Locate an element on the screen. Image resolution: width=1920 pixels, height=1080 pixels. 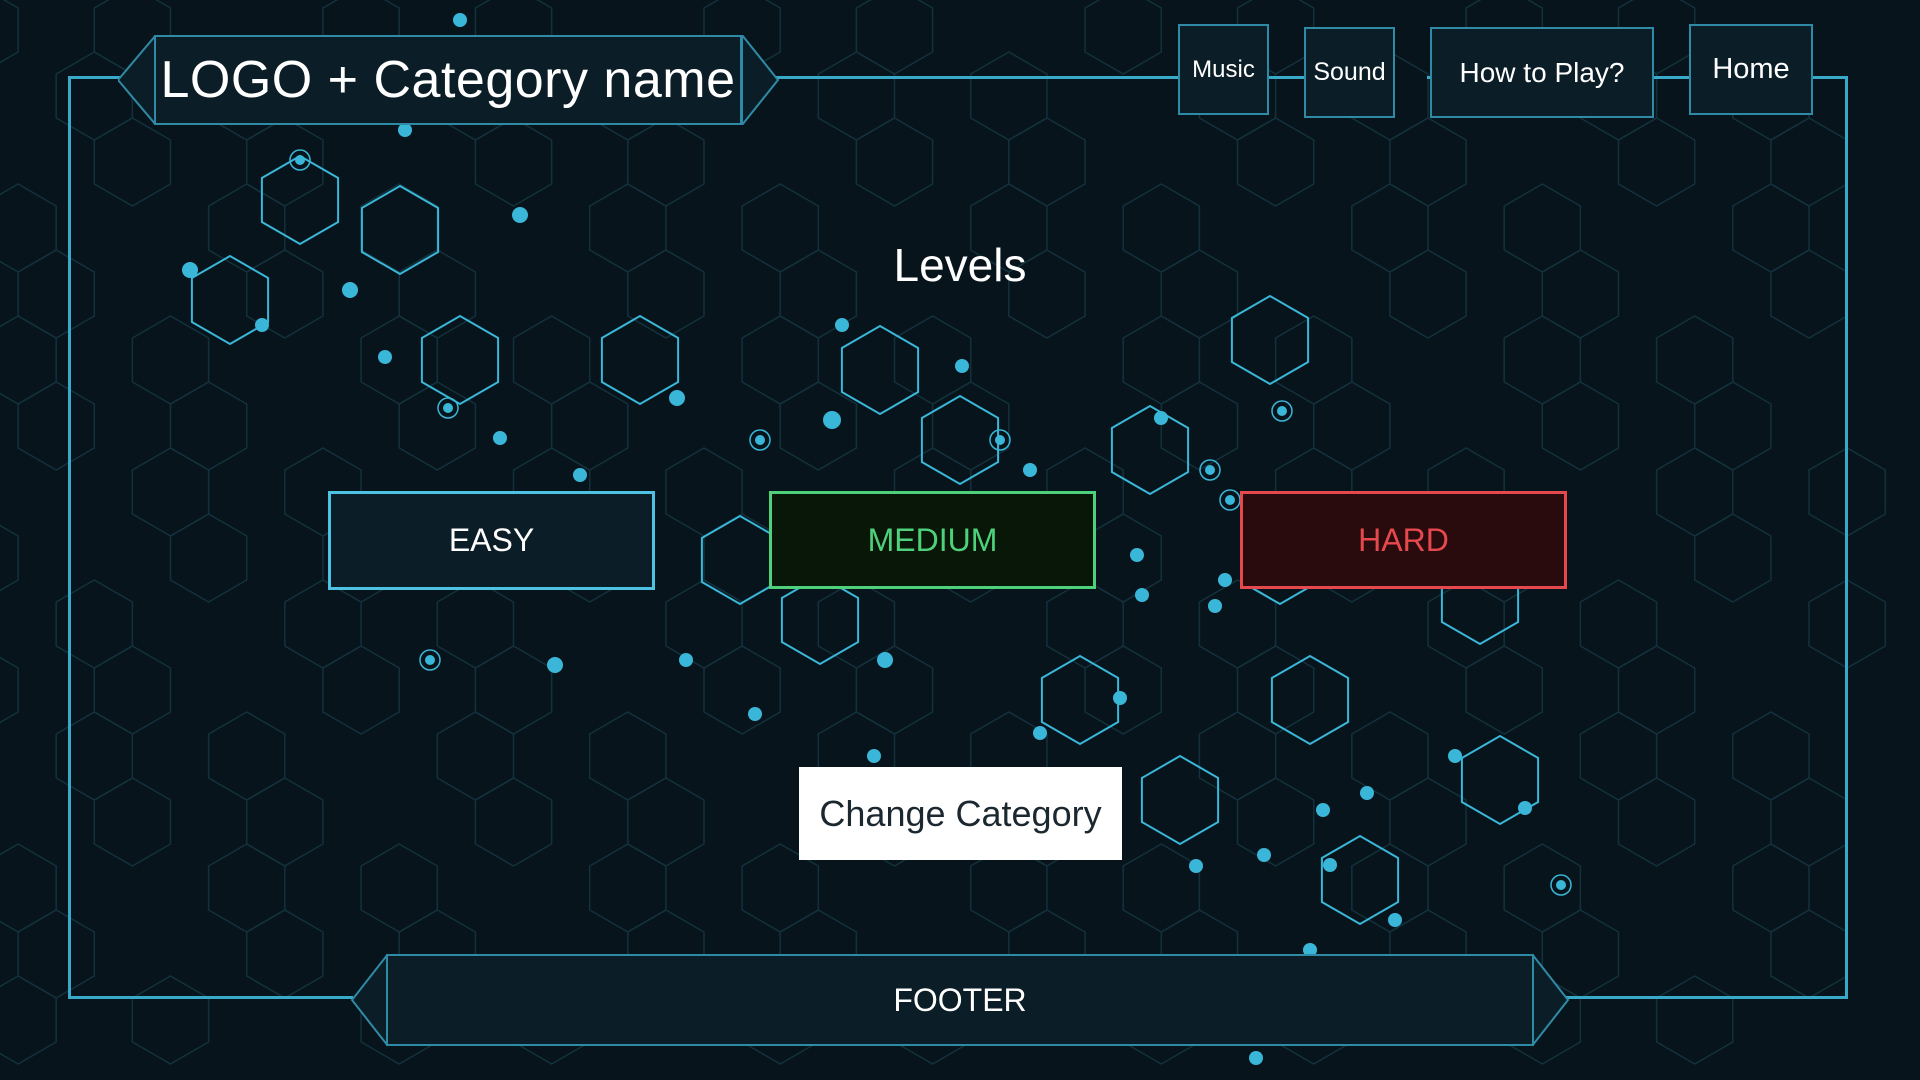
frame-top-middle is located at coordinates (977, 77).